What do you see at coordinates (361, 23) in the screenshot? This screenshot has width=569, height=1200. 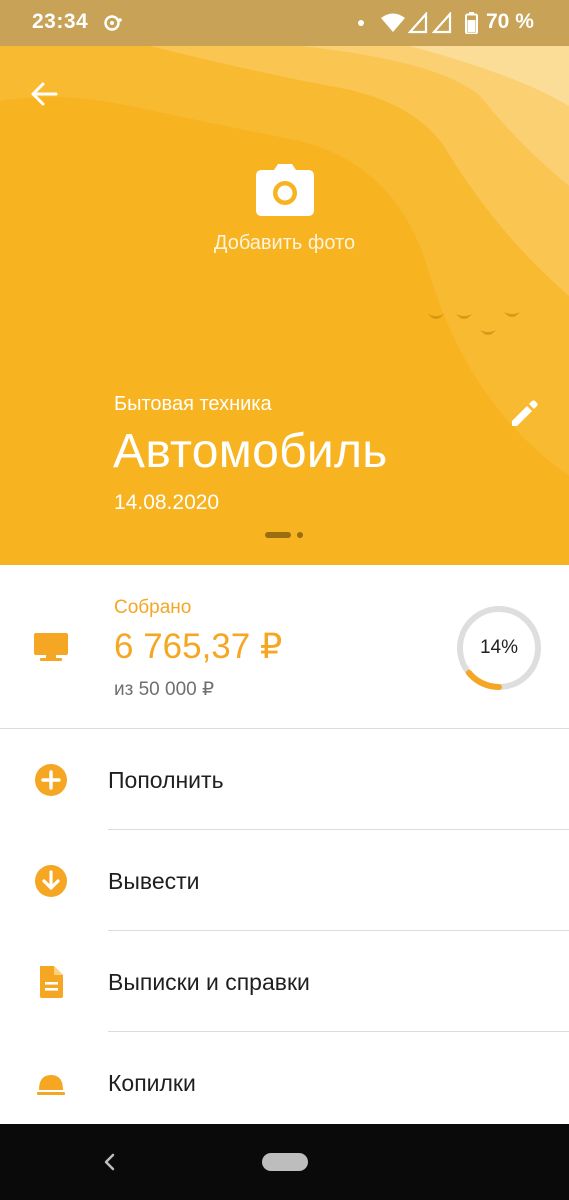 I see `dot-icon` at bounding box center [361, 23].